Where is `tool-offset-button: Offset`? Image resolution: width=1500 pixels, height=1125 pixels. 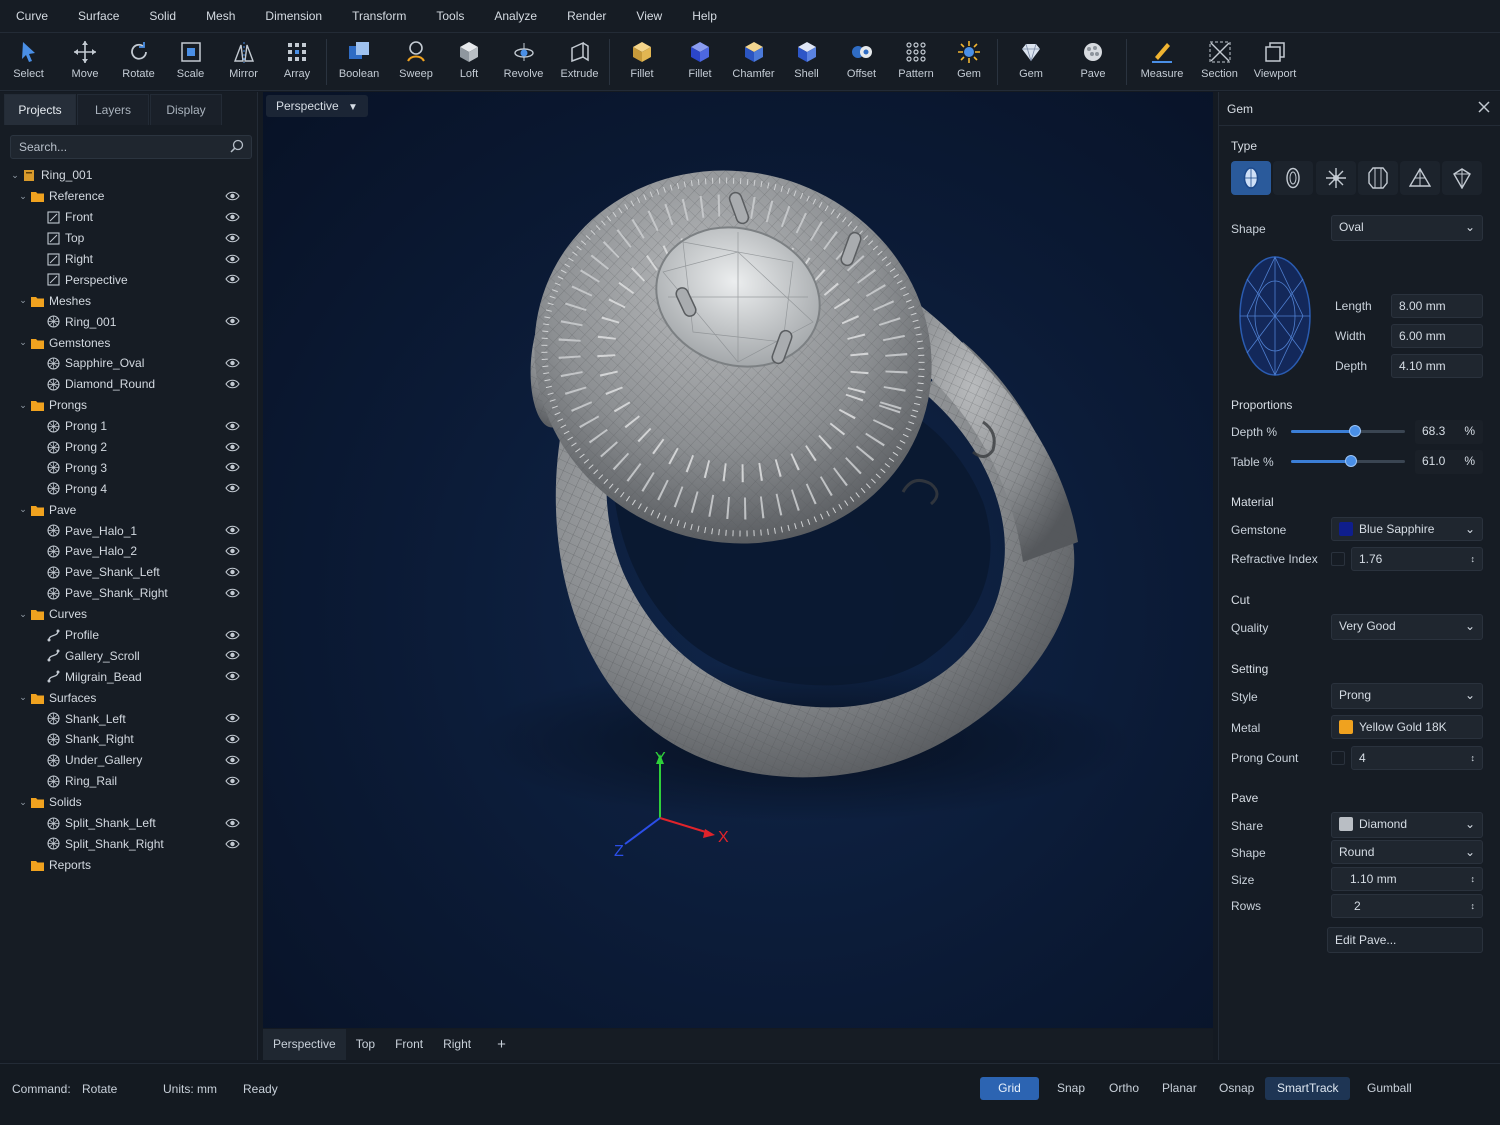
tool-offset-button: Offset is located at coordinates (861, 62).